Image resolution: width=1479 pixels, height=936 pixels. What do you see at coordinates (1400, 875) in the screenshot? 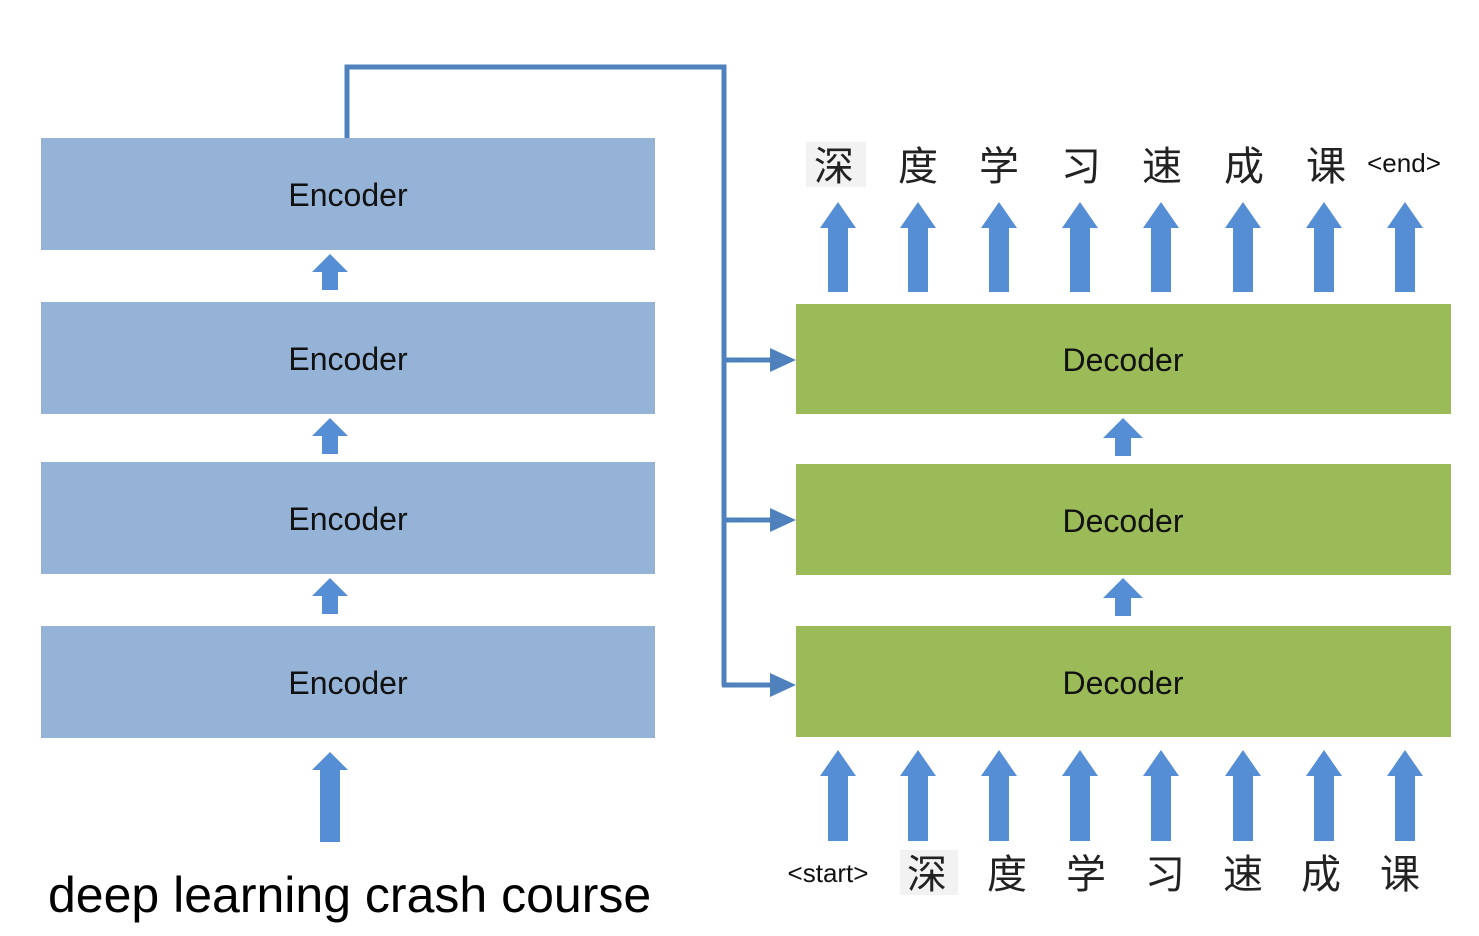
I see `input-token: 课` at bounding box center [1400, 875].